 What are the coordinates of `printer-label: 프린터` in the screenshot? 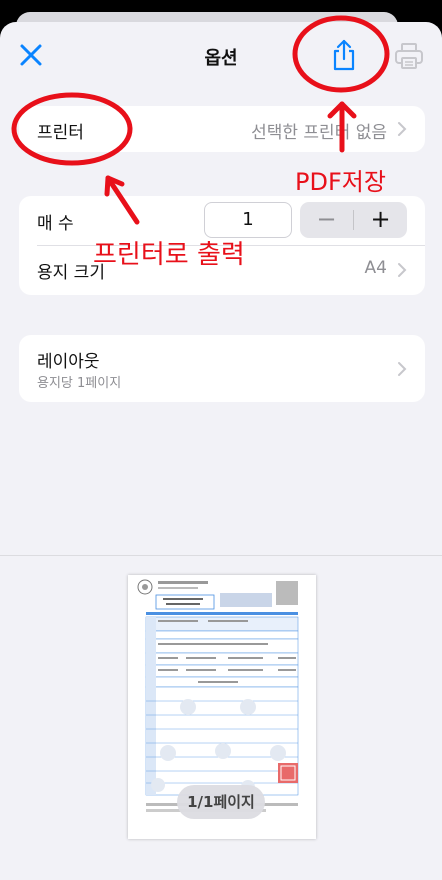 It's located at (60, 133).